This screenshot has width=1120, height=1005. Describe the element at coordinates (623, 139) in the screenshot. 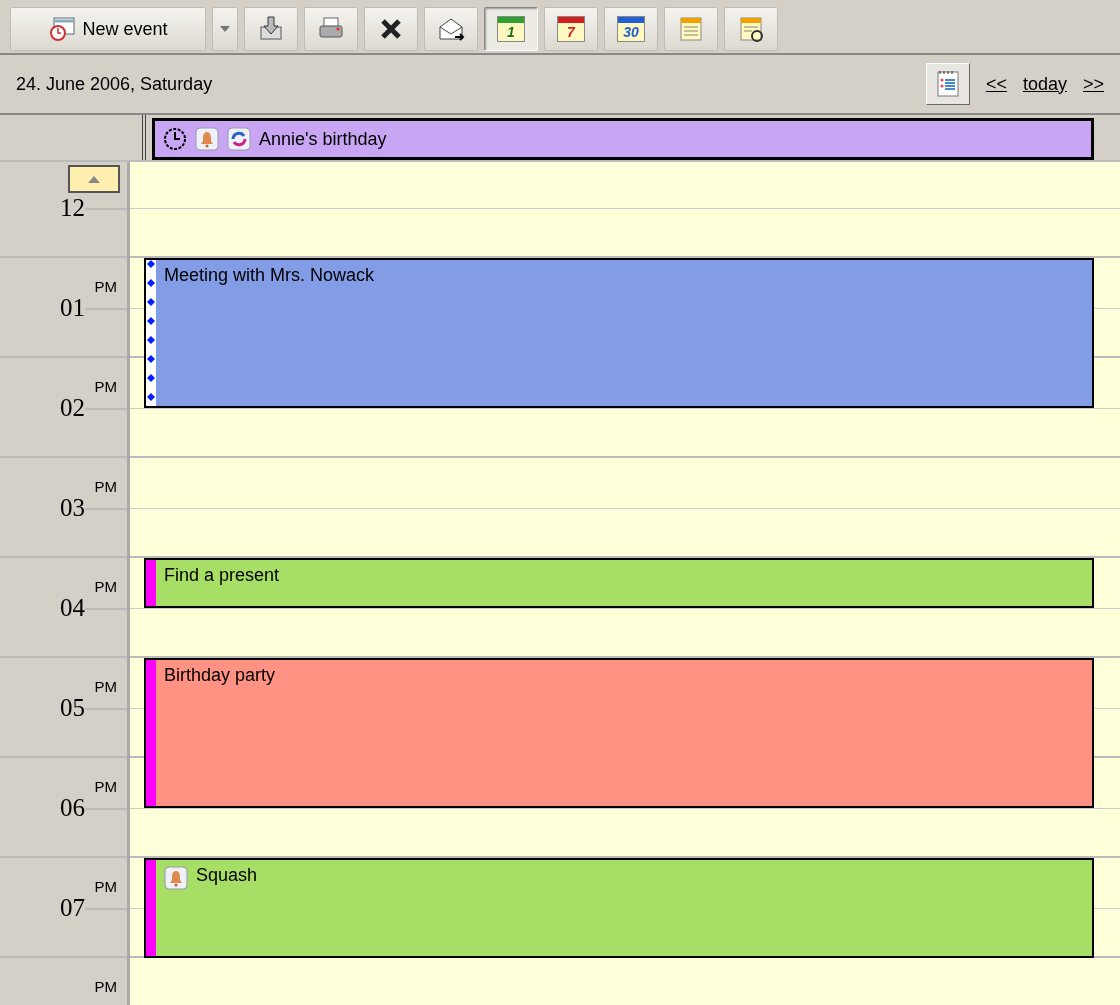

I see `all-day-event: Annie's birthday` at that location.